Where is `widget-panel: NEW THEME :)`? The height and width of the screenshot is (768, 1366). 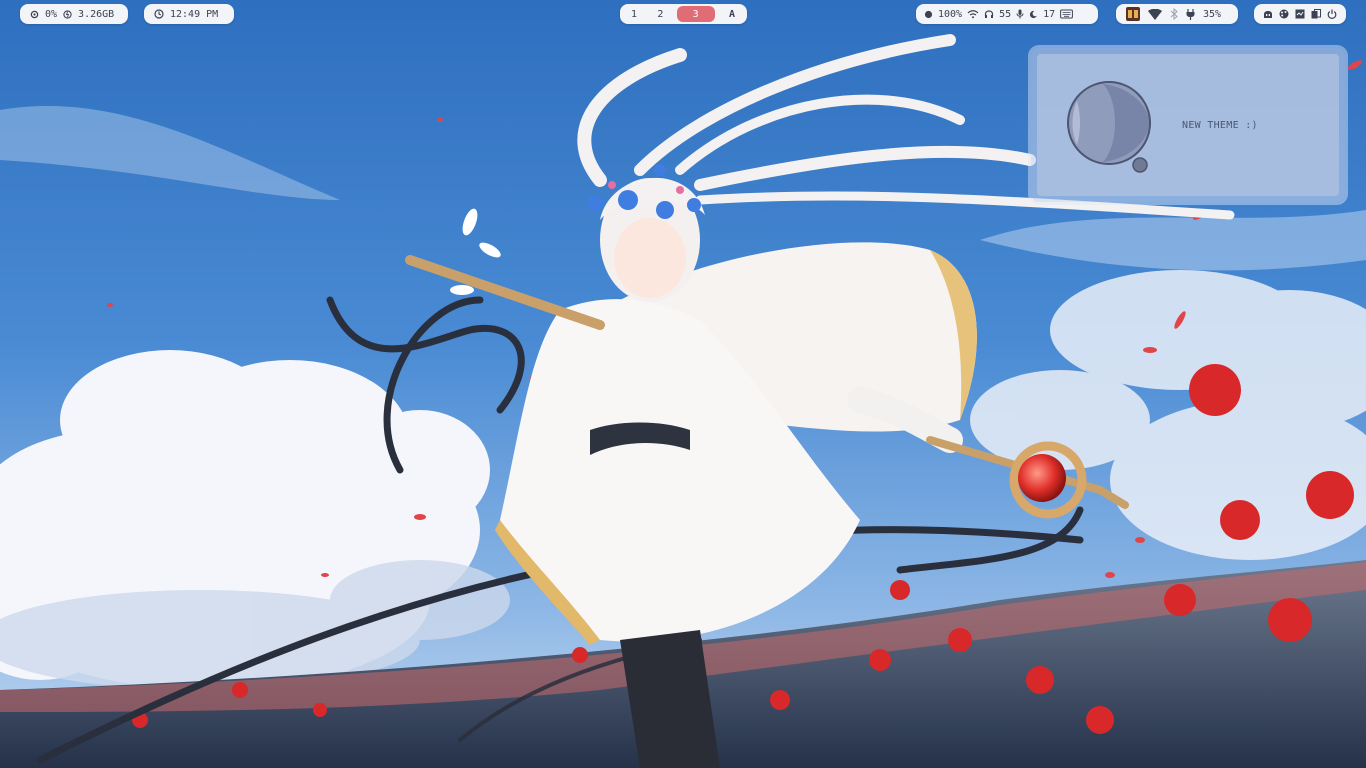
widget-panel: NEW THEME :) is located at coordinates (1188, 125).